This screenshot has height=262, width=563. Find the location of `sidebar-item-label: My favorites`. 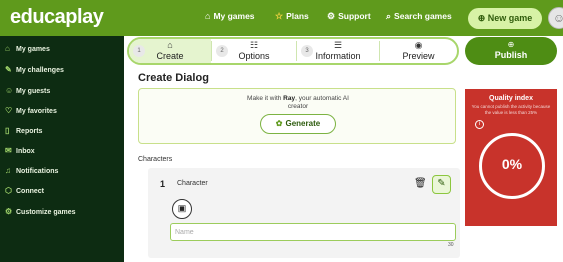

sidebar-item-label: My favorites is located at coordinates (36, 111).